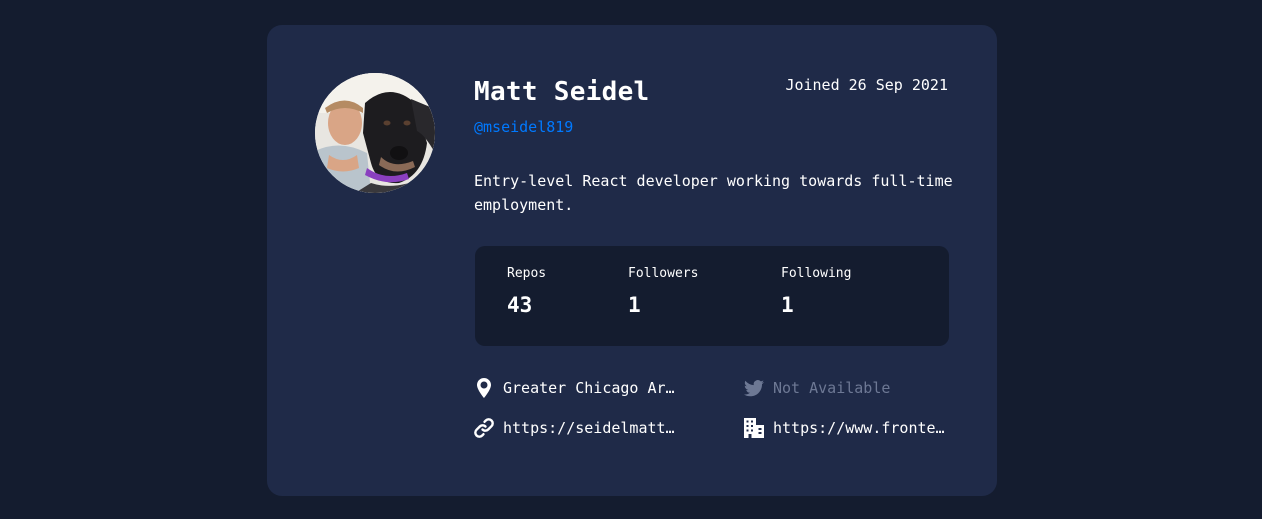  I want to click on location-pin-icon, so click(484, 388).